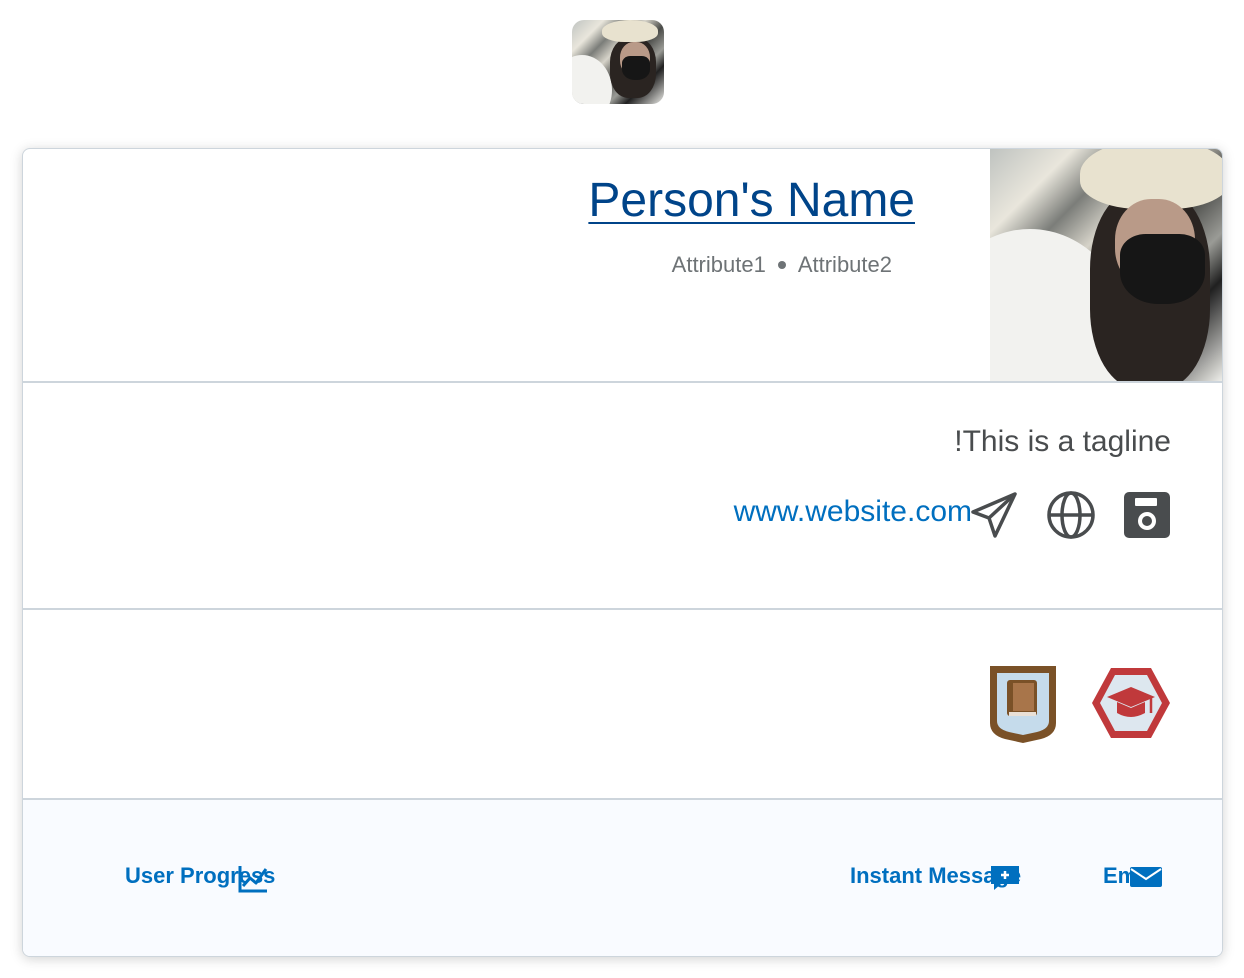 This screenshot has height=978, width=1244. Describe the element at coordinates (1071, 515) in the screenshot. I see `globe-icon` at that location.